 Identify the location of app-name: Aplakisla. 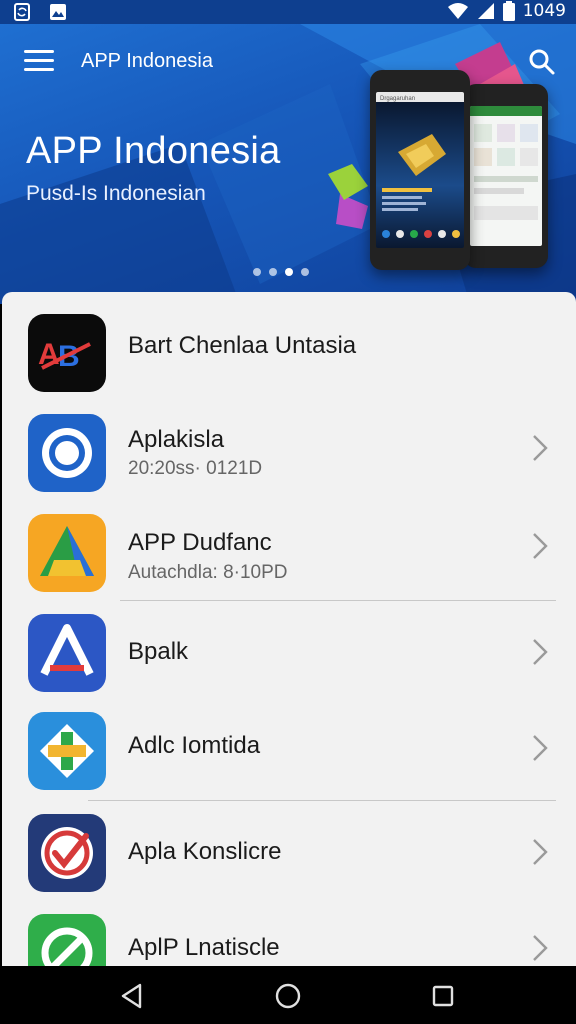
(176, 439).